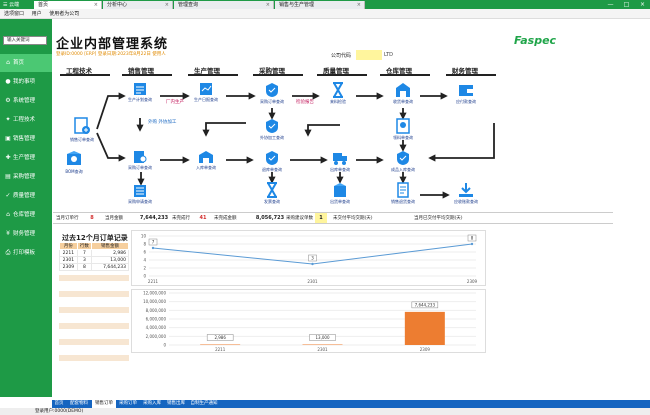 This screenshot has width=650, height=415. I want to click on bottom-tab: 采购订单, so click(128, 404).